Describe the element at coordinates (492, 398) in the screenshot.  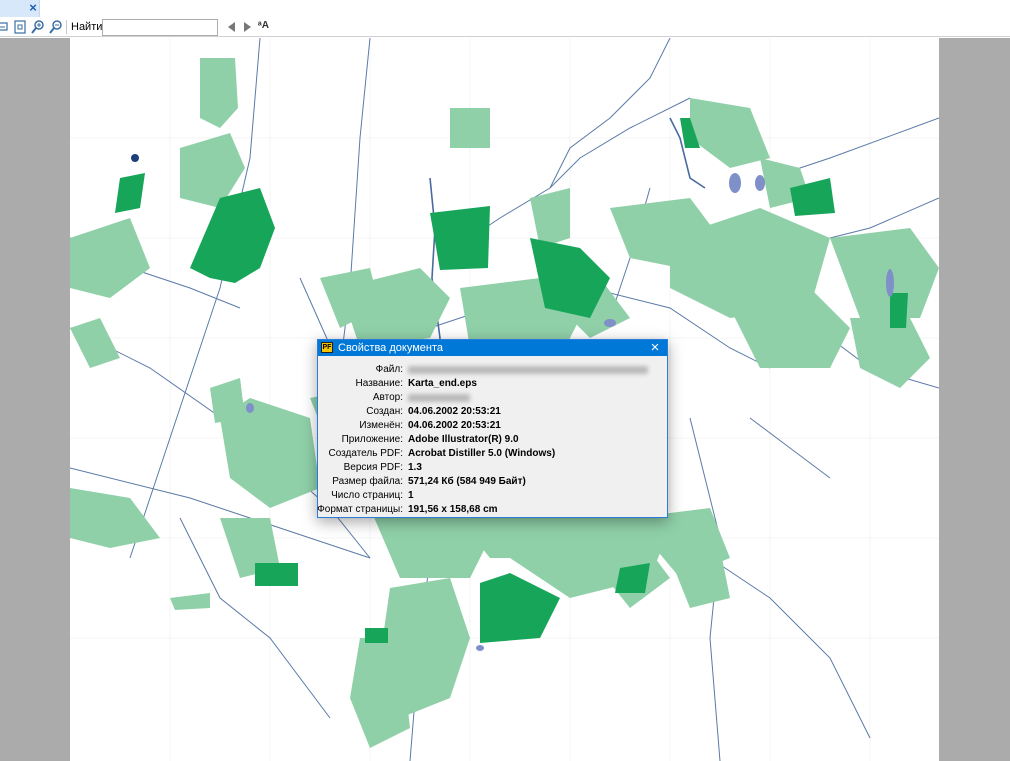
I see `property-row: Автор:` at that location.